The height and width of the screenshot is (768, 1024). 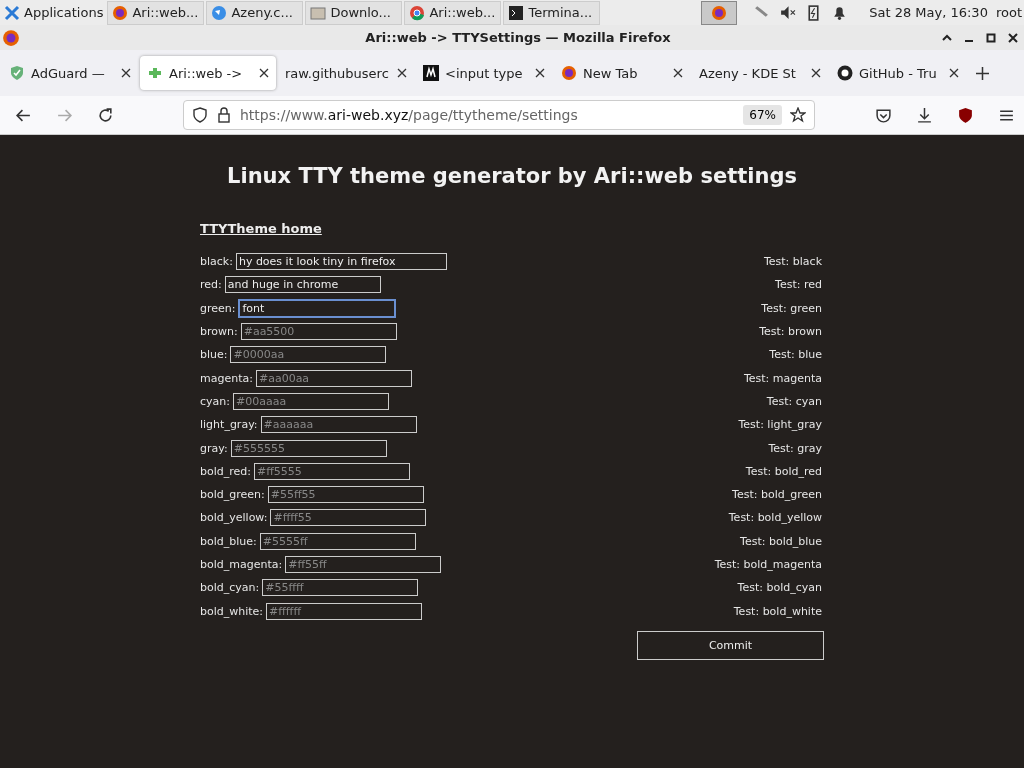 What do you see at coordinates (924, 115) in the screenshot?
I see `download-icon` at bounding box center [924, 115].